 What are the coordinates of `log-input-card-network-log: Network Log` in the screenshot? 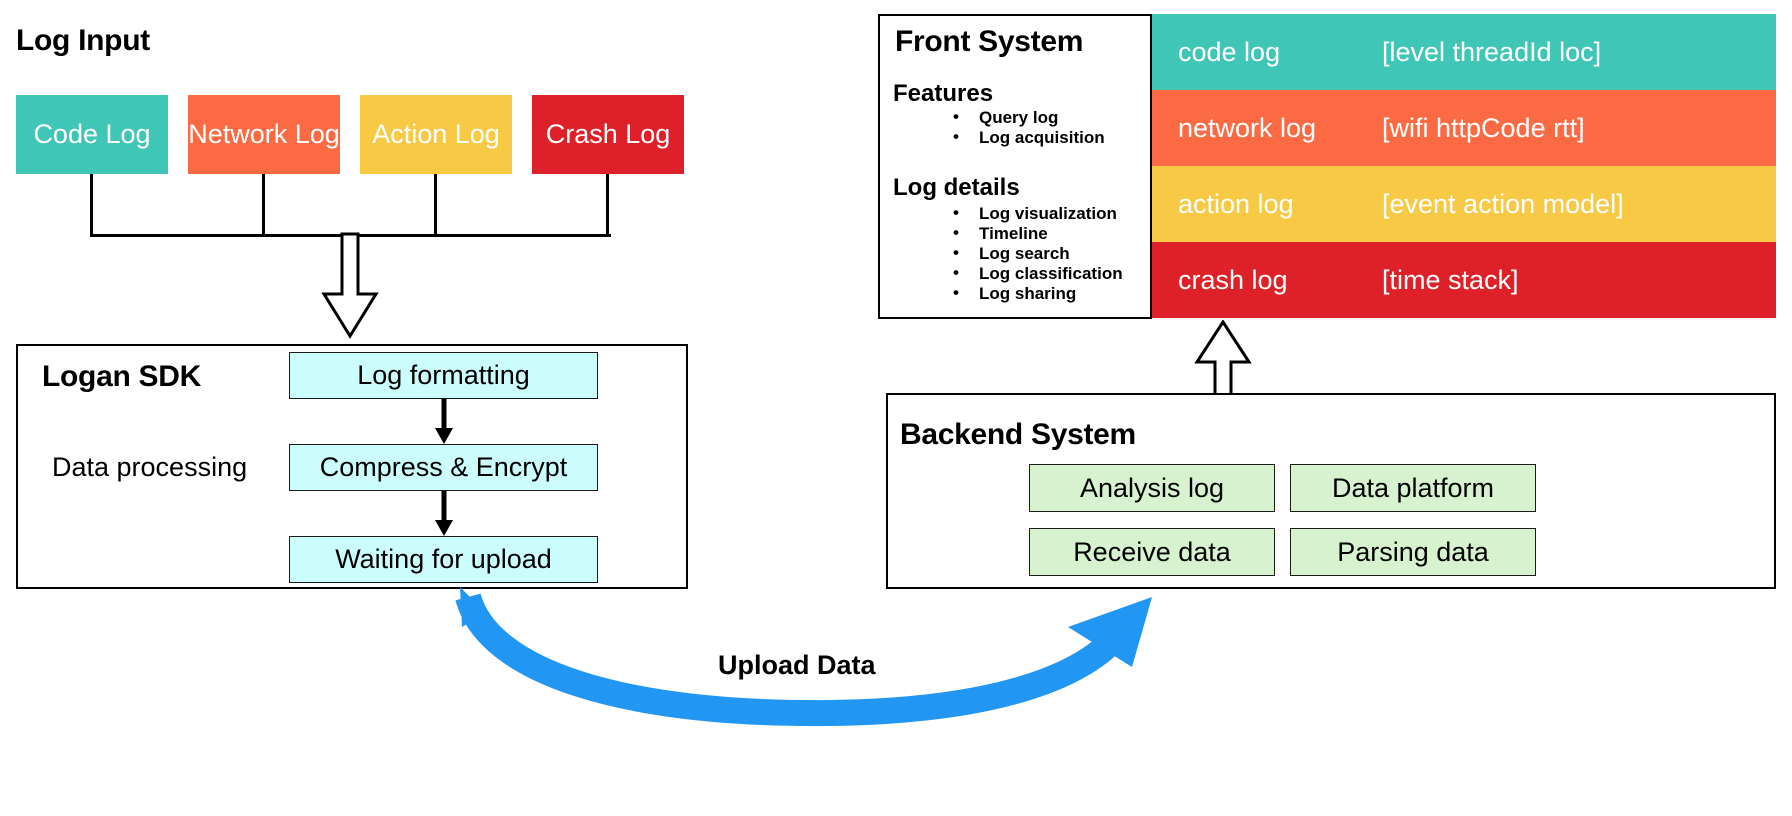 It's located at (264, 134).